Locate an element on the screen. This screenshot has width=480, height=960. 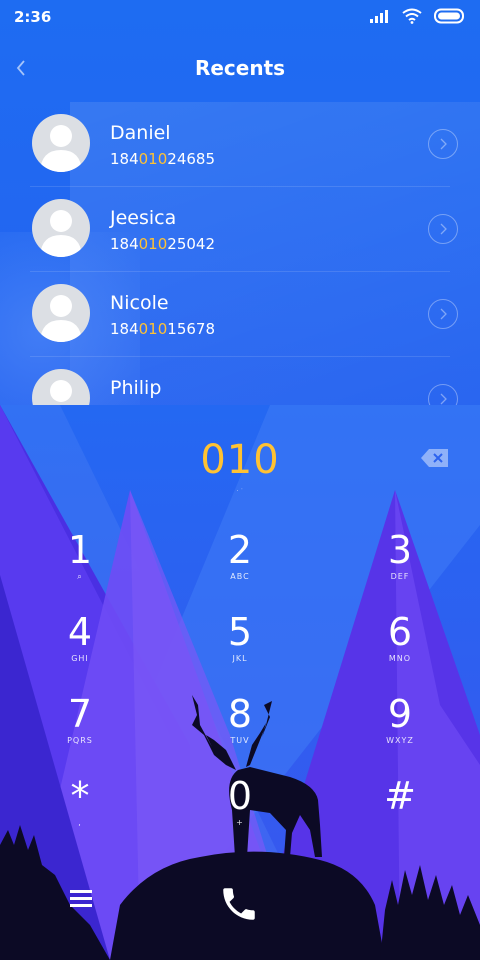
key-letters: , is located at coordinates (80, 822).